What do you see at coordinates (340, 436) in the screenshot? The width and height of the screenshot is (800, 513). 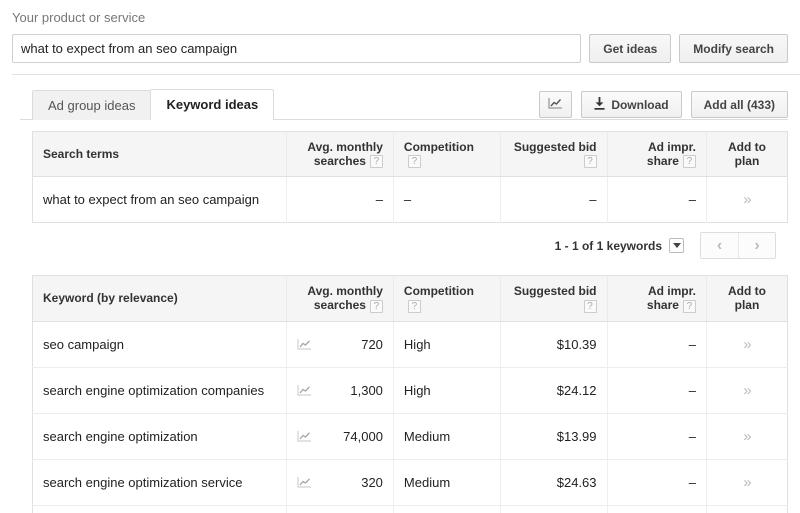 I see `cell-avg-monthly-searches: 74,000` at bounding box center [340, 436].